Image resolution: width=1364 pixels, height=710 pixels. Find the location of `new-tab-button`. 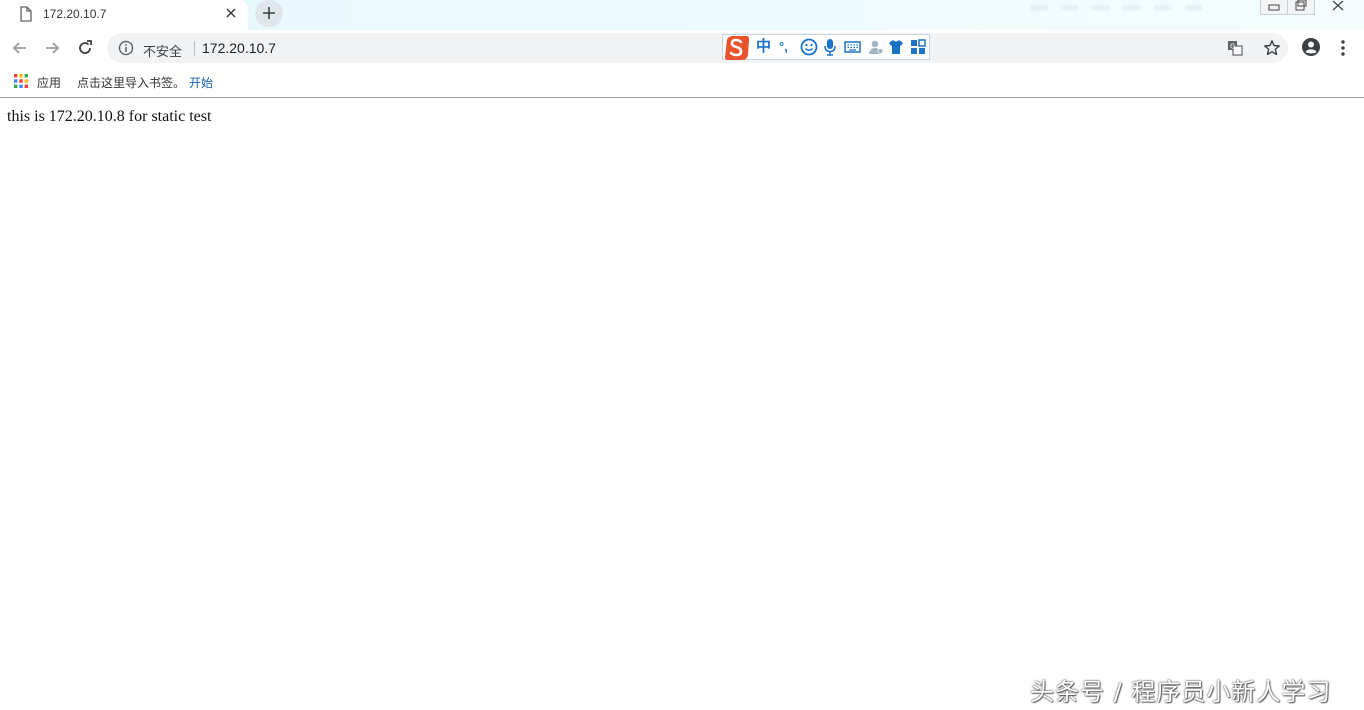

new-tab-button is located at coordinates (269, 13).